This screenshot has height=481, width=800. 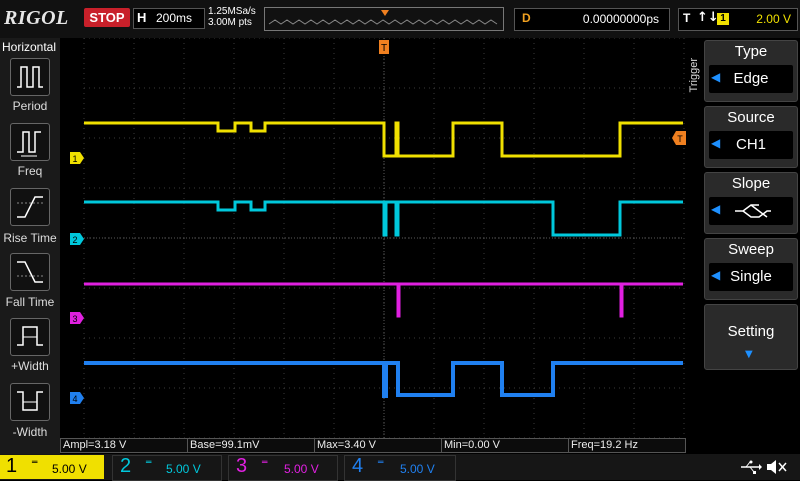 What do you see at coordinates (751, 331) in the screenshot?
I see `setting-label: Setting` at bounding box center [751, 331].